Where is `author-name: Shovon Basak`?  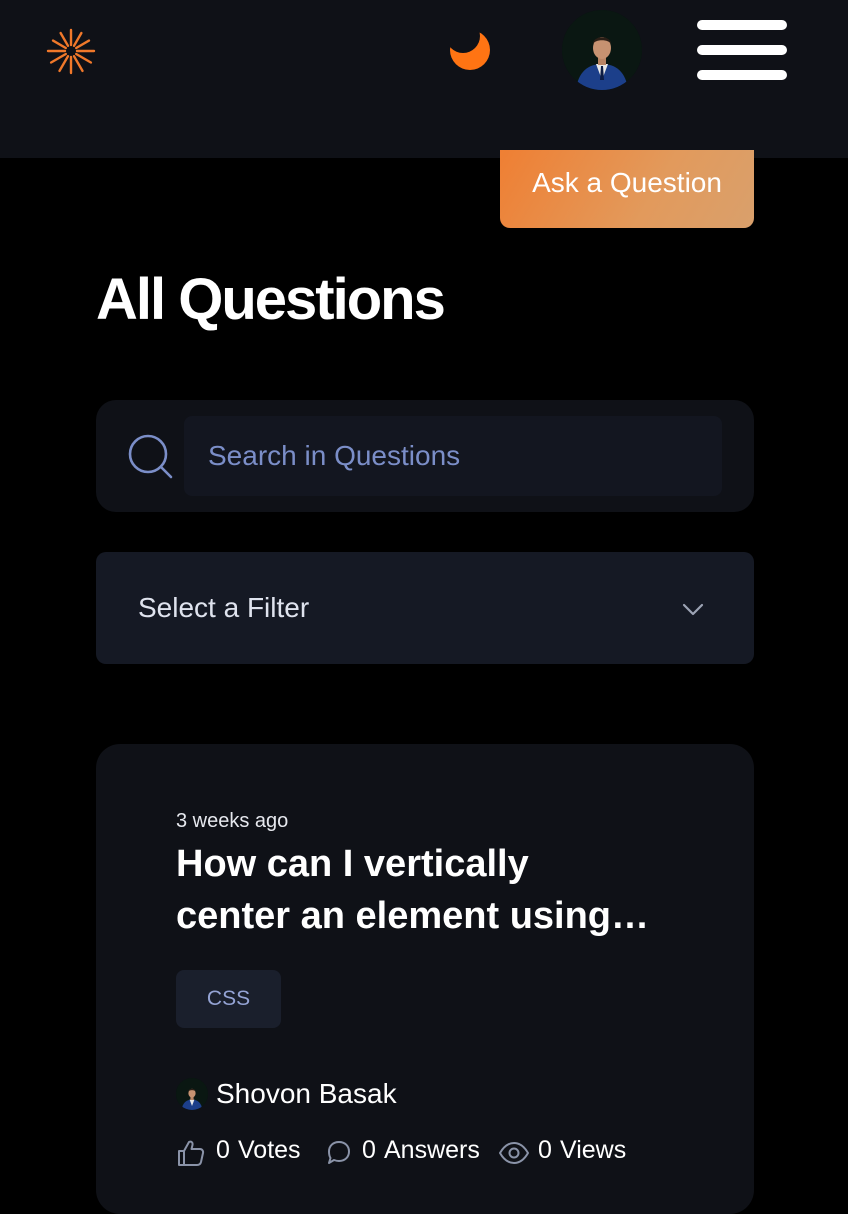
author-name: Shovon Basak is located at coordinates (306, 1094).